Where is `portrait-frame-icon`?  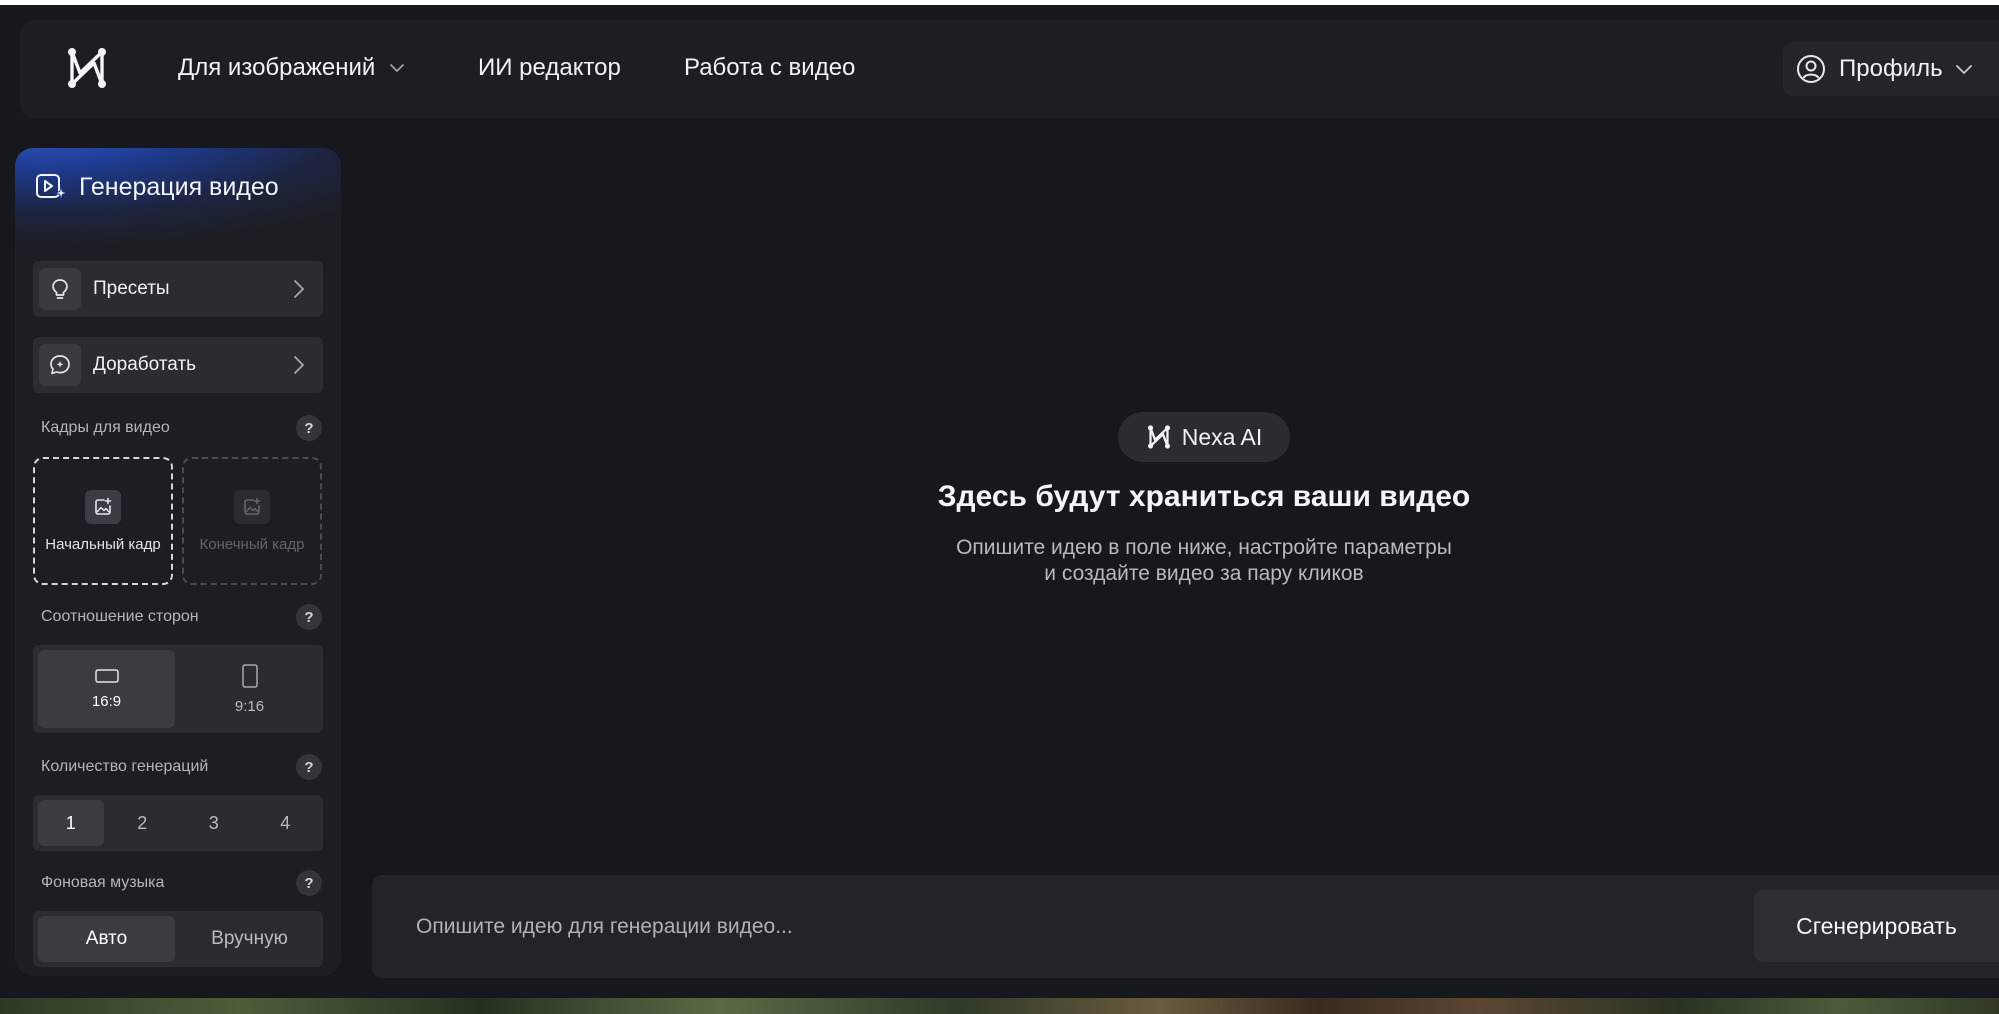
portrait-frame-icon is located at coordinates (249, 675).